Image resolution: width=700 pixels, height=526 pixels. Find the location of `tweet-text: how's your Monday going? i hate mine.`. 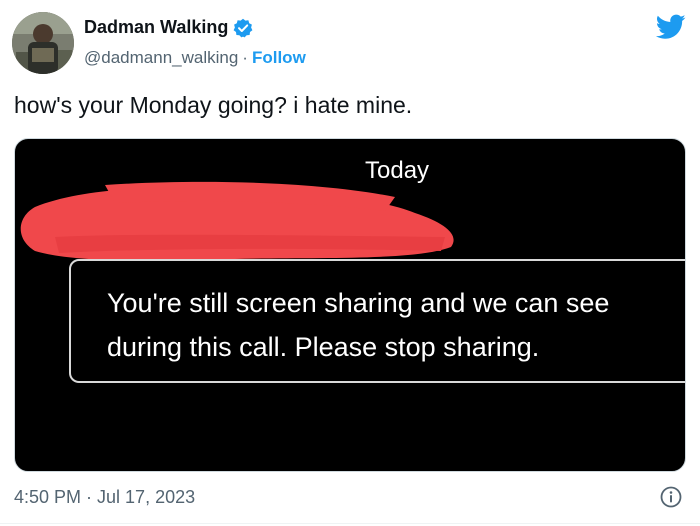

tweet-text: how's your Monday going? i hate mine. is located at coordinates (213, 105).